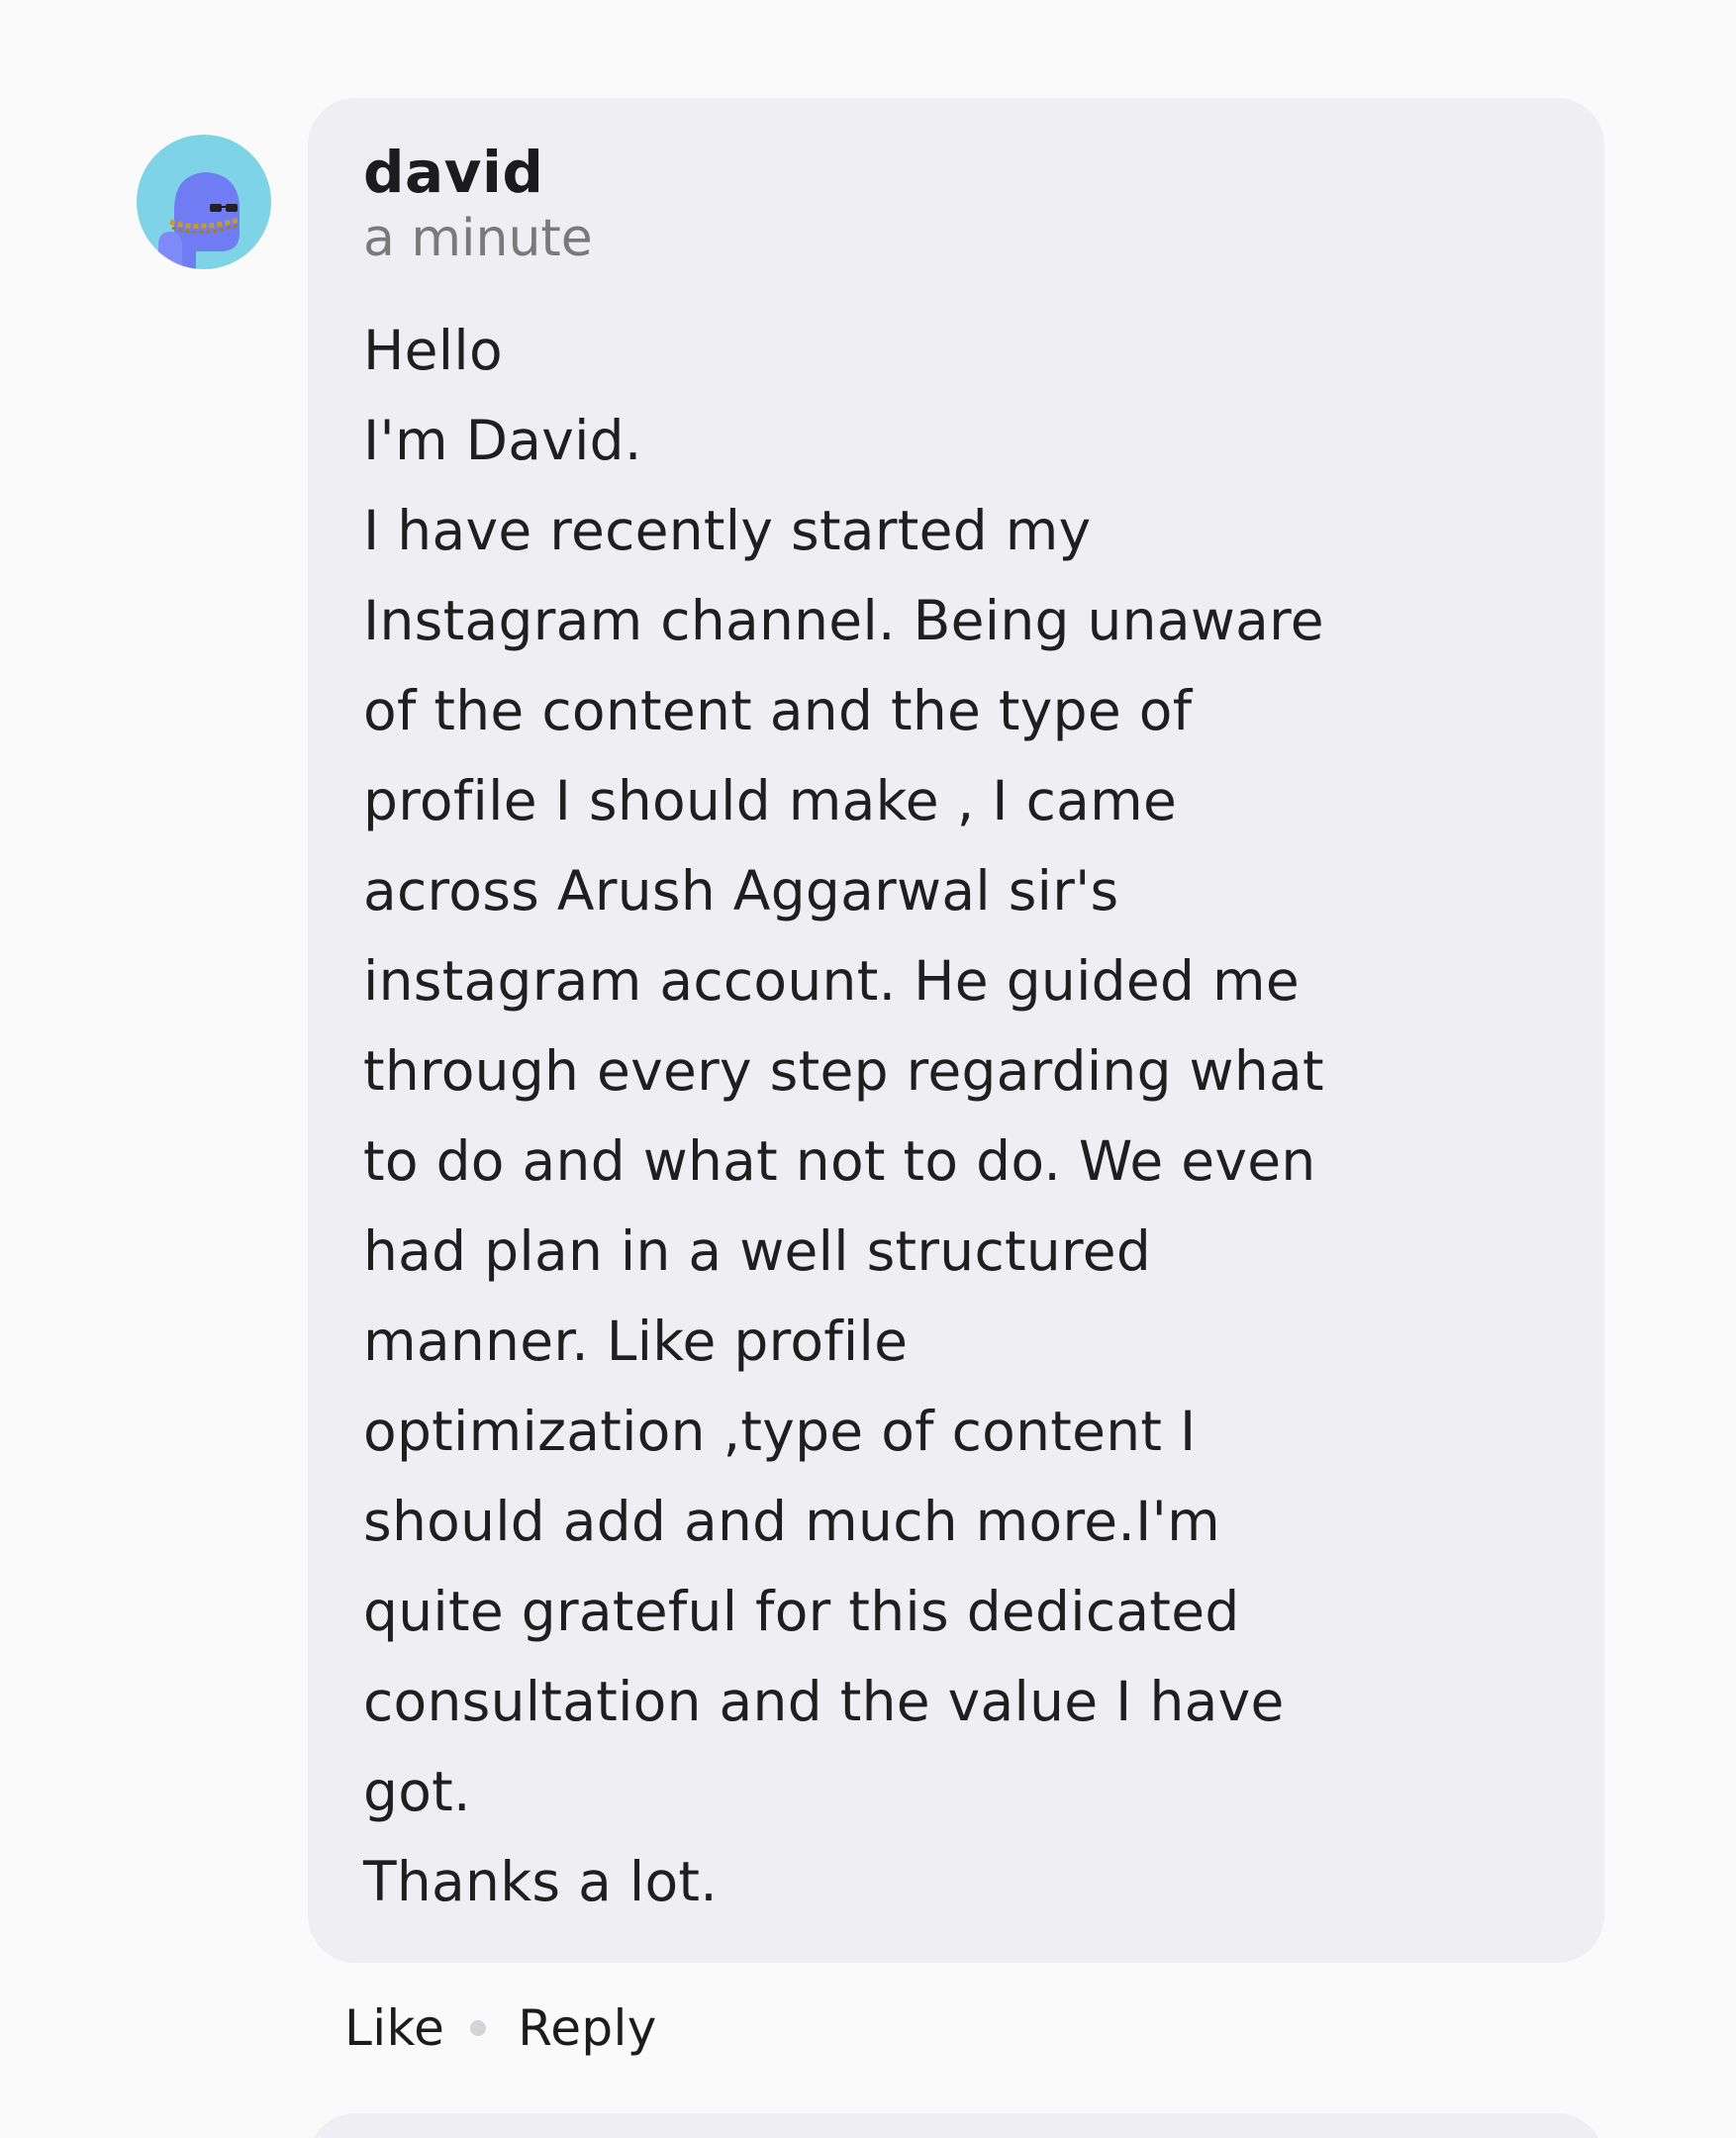 The height and width of the screenshot is (2138, 1736). What do you see at coordinates (478, 2028) in the screenshot?
I see `separator-dot` at bounding box center [478, 2028].